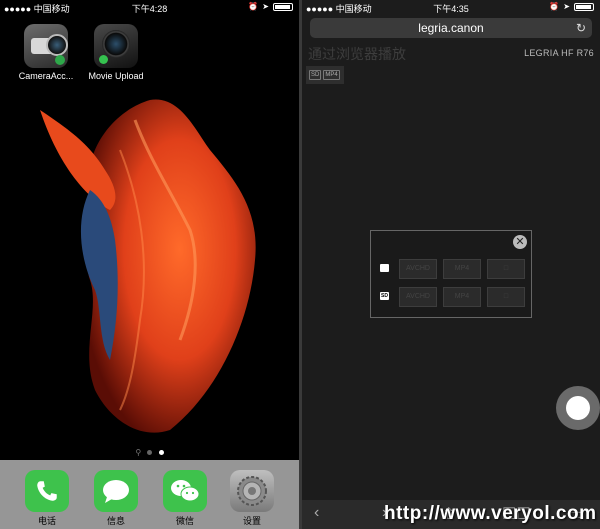 This screenshot has height=529, width=600. I want to click on media-row-internal: AVCHD MP4 □, so click(452, 269).